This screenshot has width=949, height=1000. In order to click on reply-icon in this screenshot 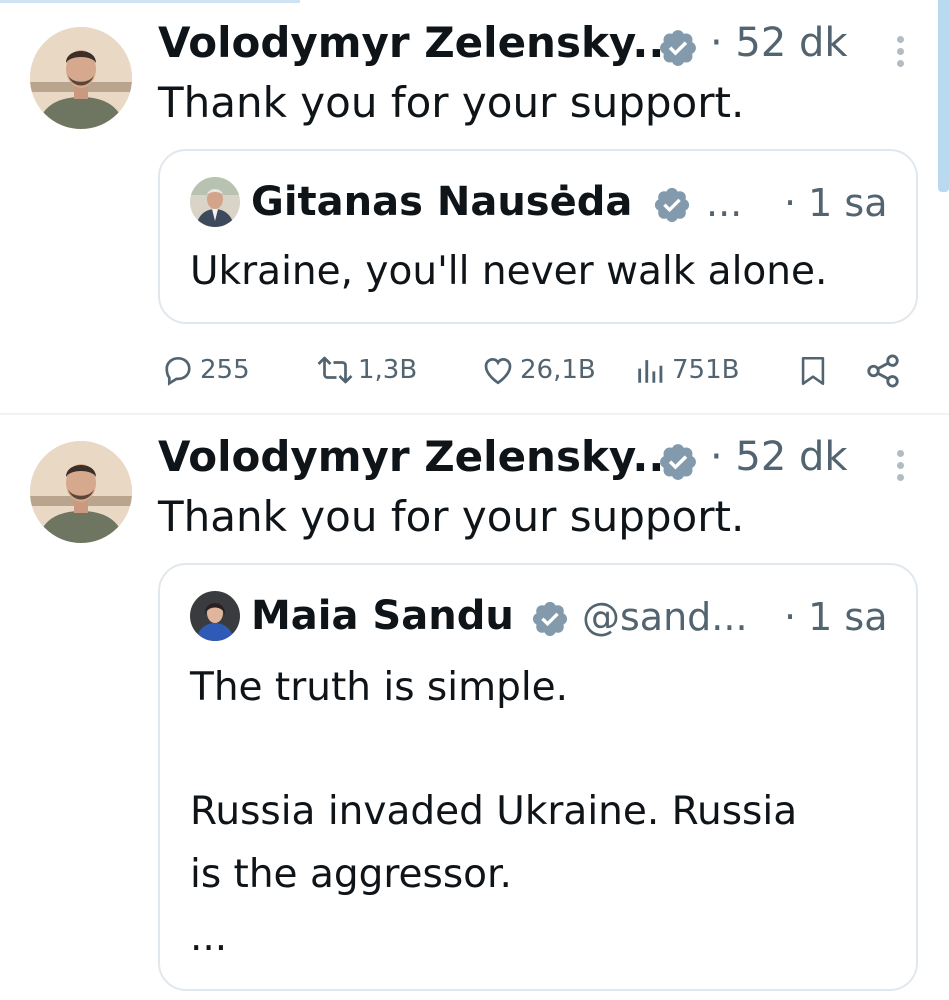, I will do `click(178, 371)`.